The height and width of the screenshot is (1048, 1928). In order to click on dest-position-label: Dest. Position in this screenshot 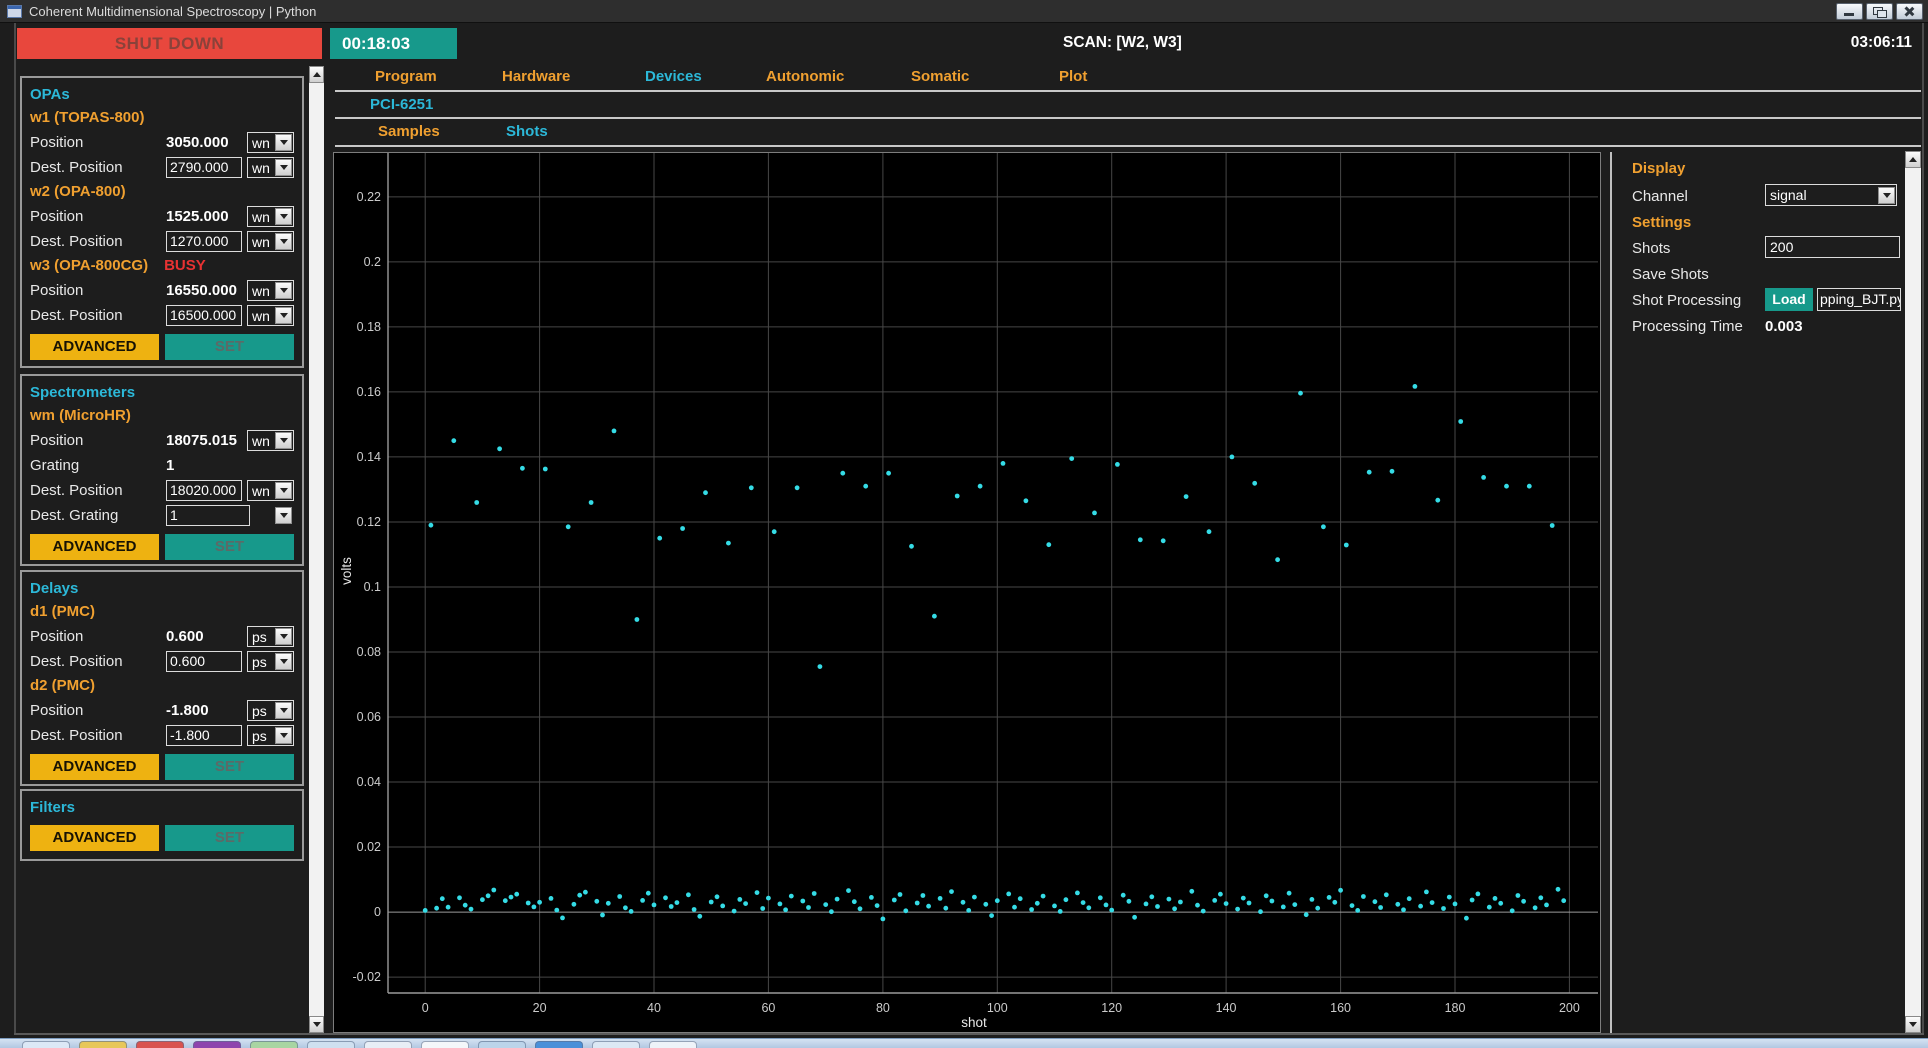, I will do `click(76, 167)`.